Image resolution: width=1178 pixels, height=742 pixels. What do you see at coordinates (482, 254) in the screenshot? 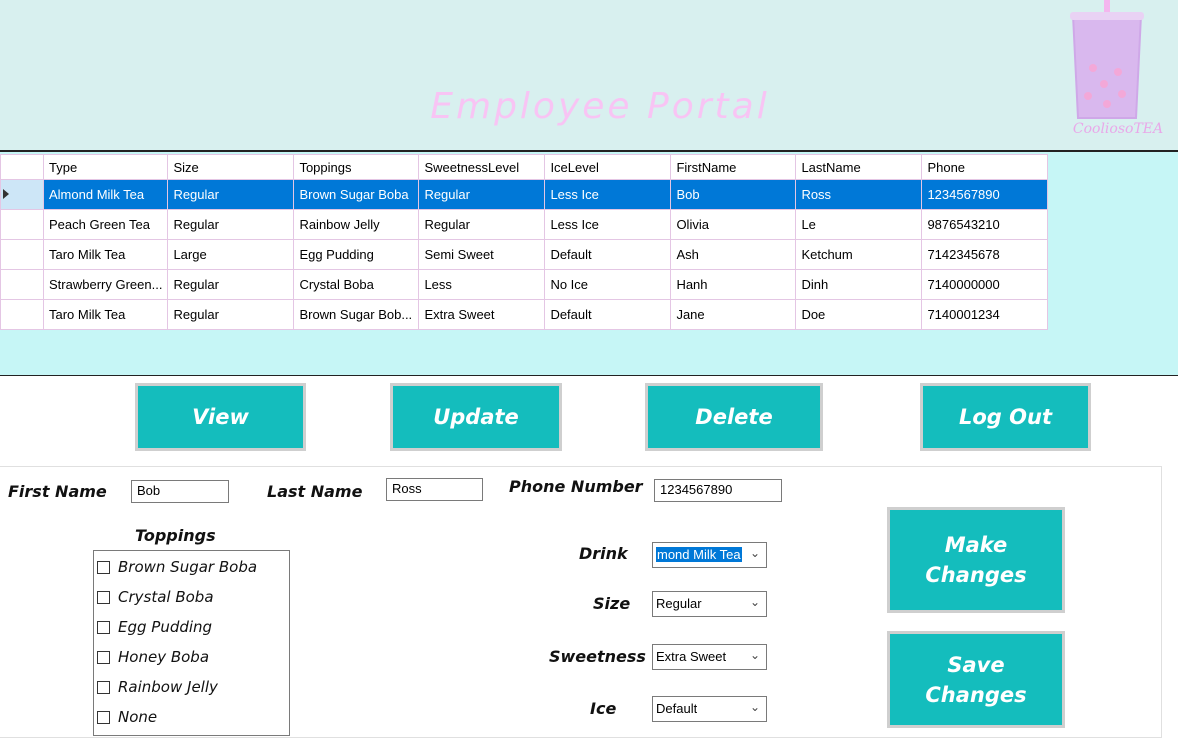
I see `cell-sweetness: Semi Sweet` at bounding box center [482, 254].